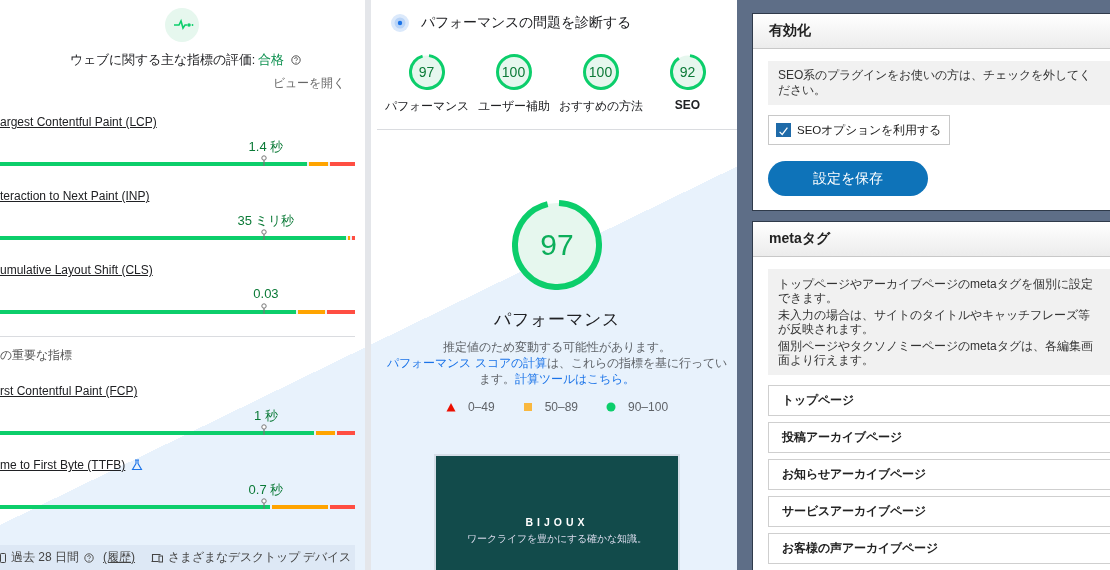 The height and width of the screenshot is (570, 1110). I want to click on panel-title: パフォーマンスの問題を診断する, so click(526, 23).